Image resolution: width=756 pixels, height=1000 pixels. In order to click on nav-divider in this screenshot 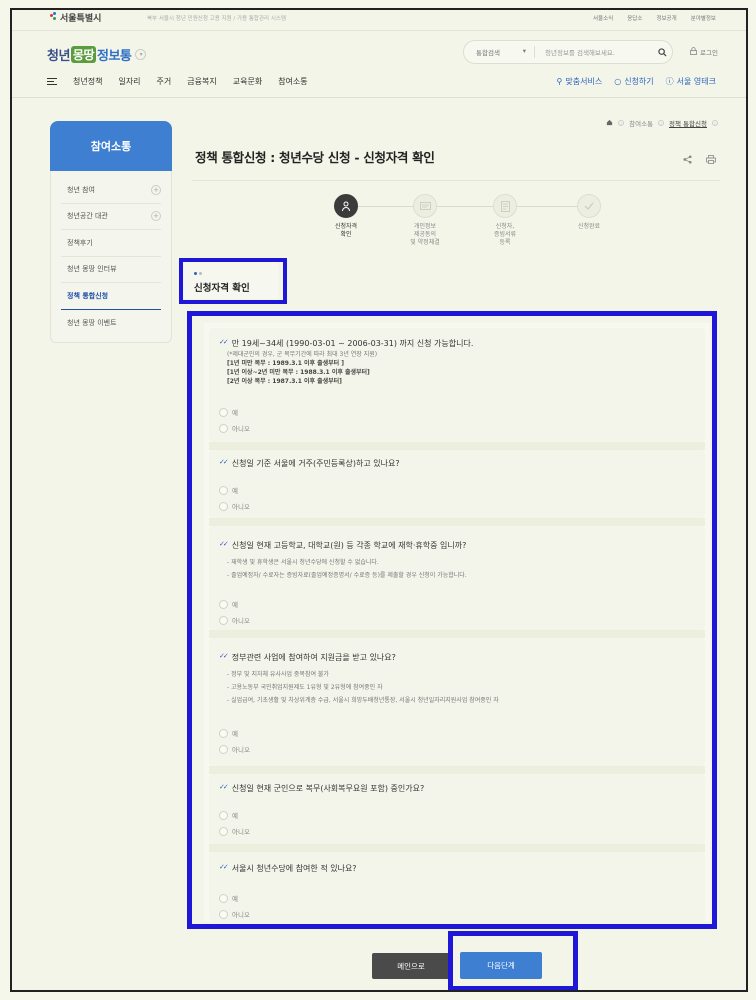, I will do `click(379, 97)`.